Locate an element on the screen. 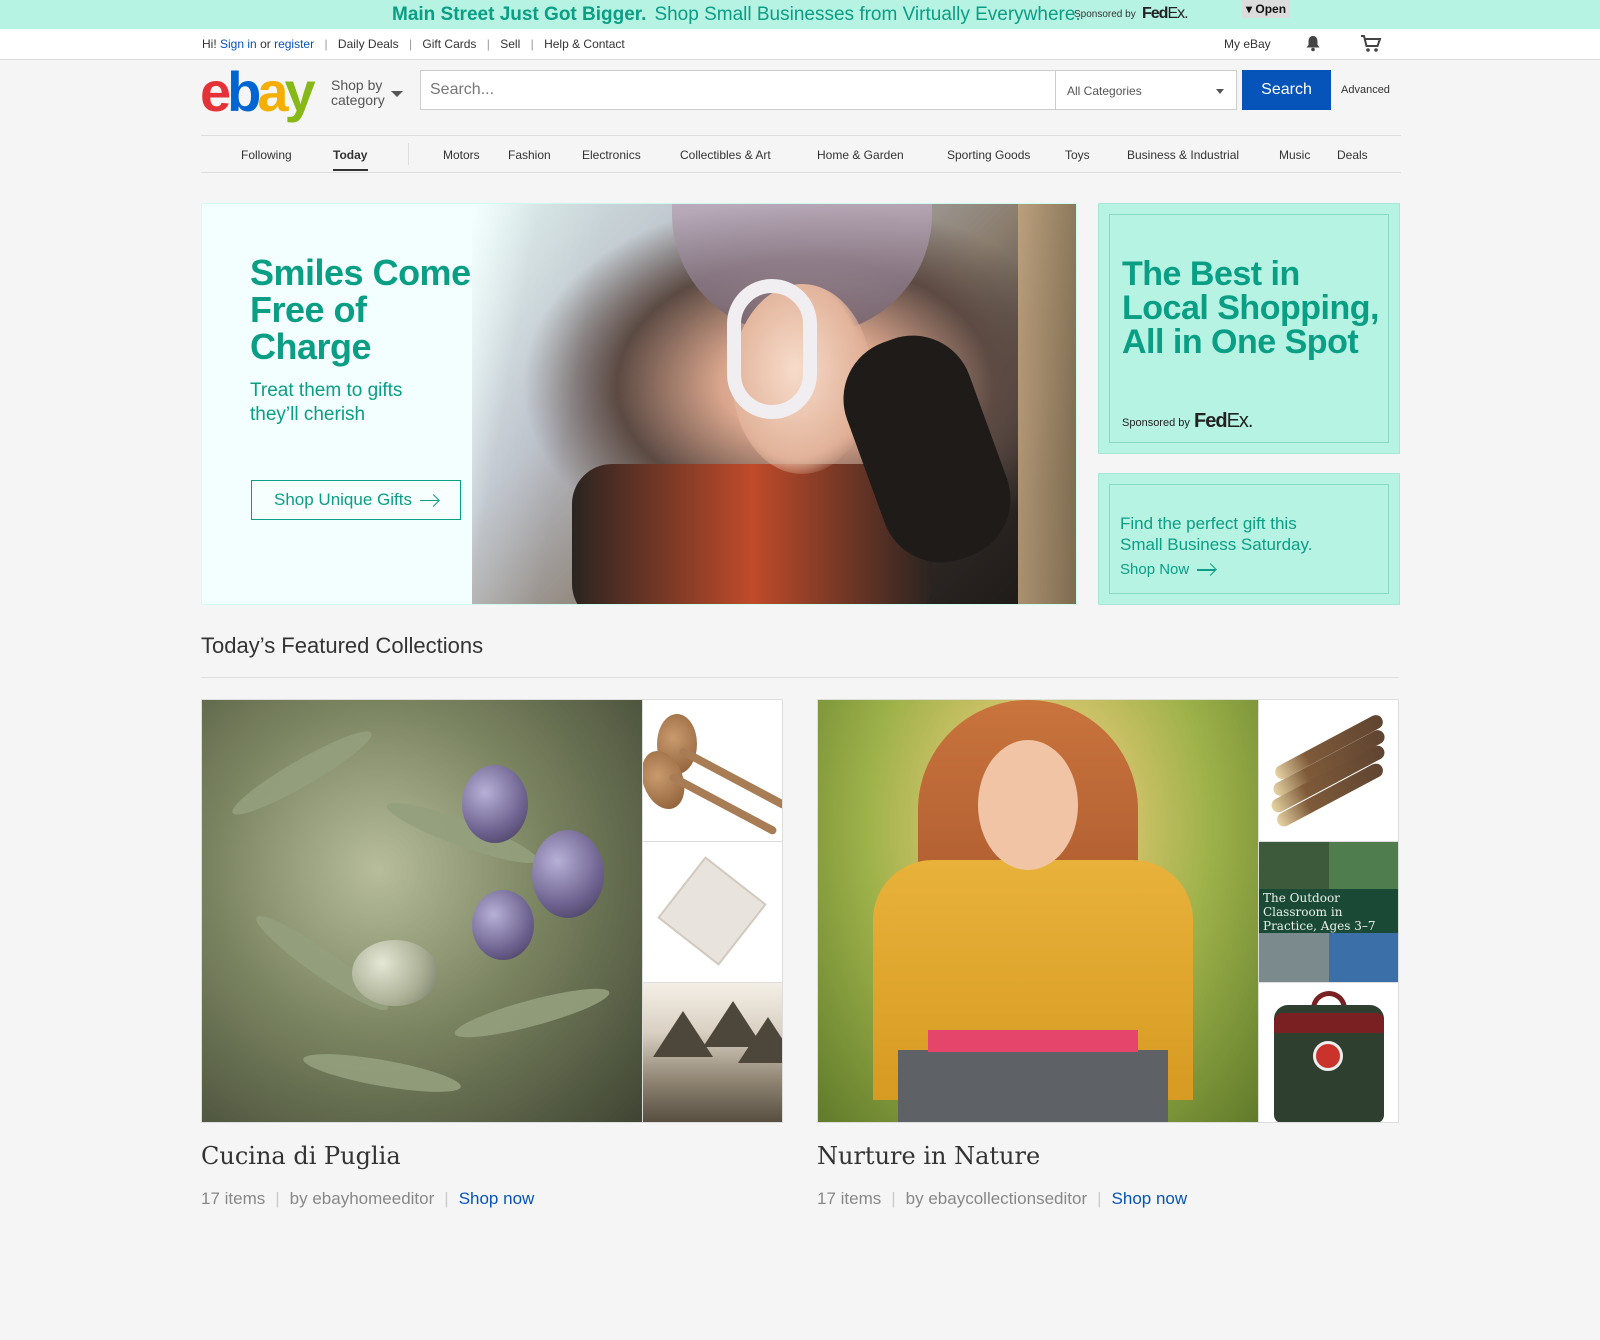 The image size is (1600, 1340). daily-deals-link: Daily Deals is located at coordinates (368, 44).